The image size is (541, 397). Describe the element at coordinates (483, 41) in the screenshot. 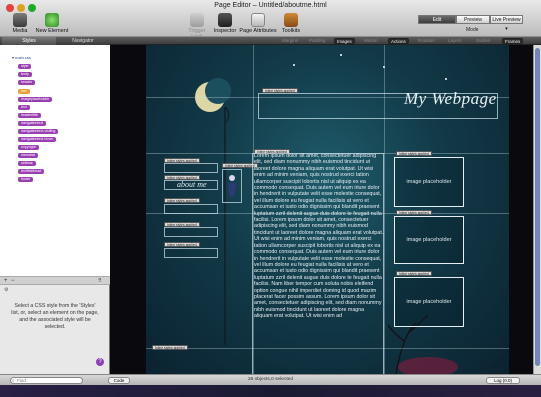

I see `guides-toggle: Guides` at that location.